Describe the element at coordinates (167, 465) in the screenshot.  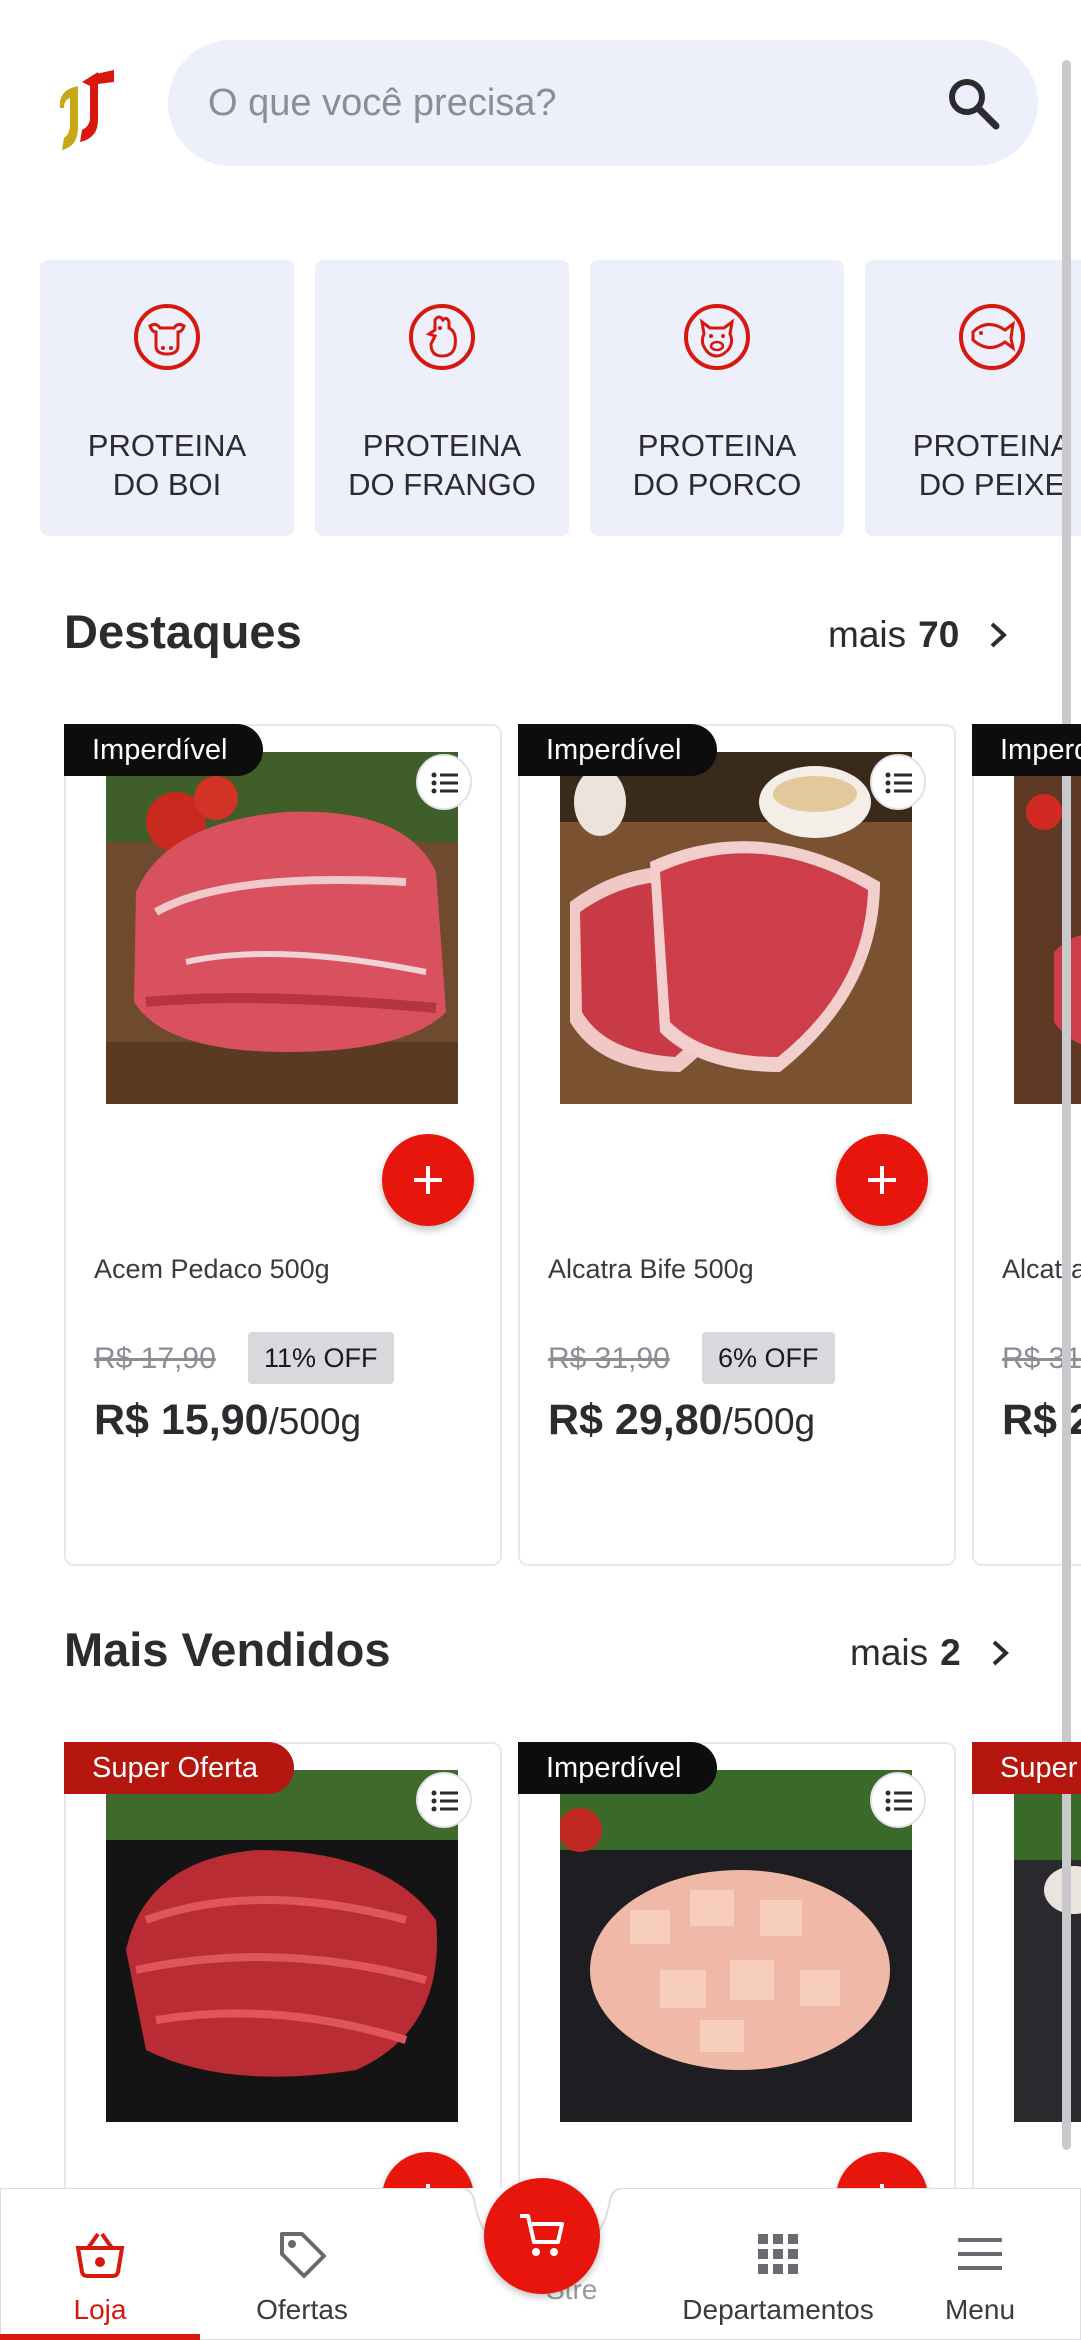
I see `category-label: PROTEINA DO BOI` at that location.